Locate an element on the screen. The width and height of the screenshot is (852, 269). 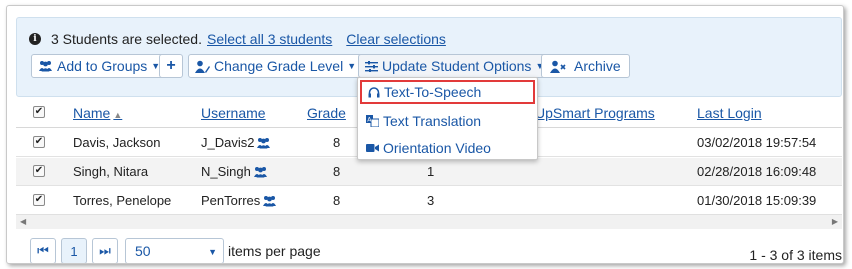
page-number: 1 is located at coordinates (74, 251).